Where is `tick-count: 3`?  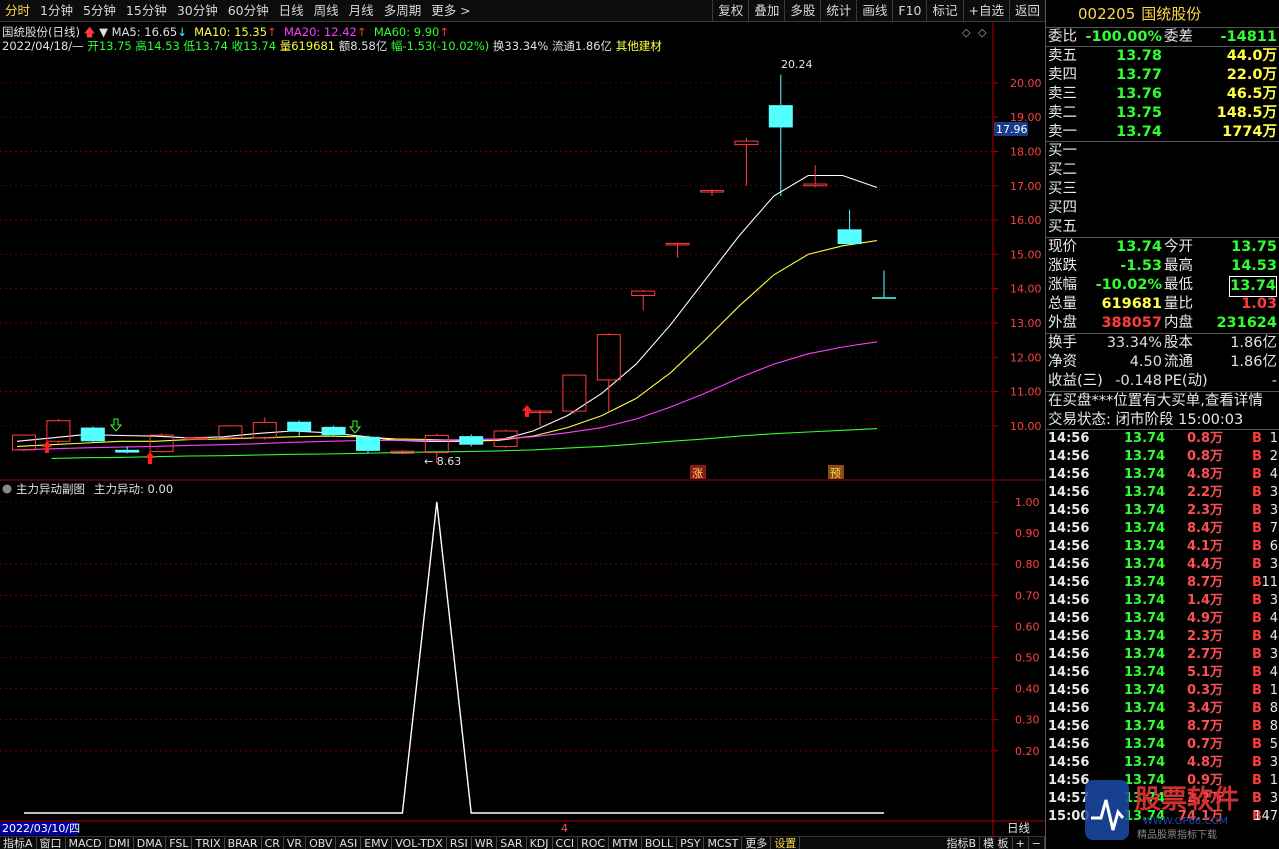
tick-count: 3 is located at coordinates (1273, 600).